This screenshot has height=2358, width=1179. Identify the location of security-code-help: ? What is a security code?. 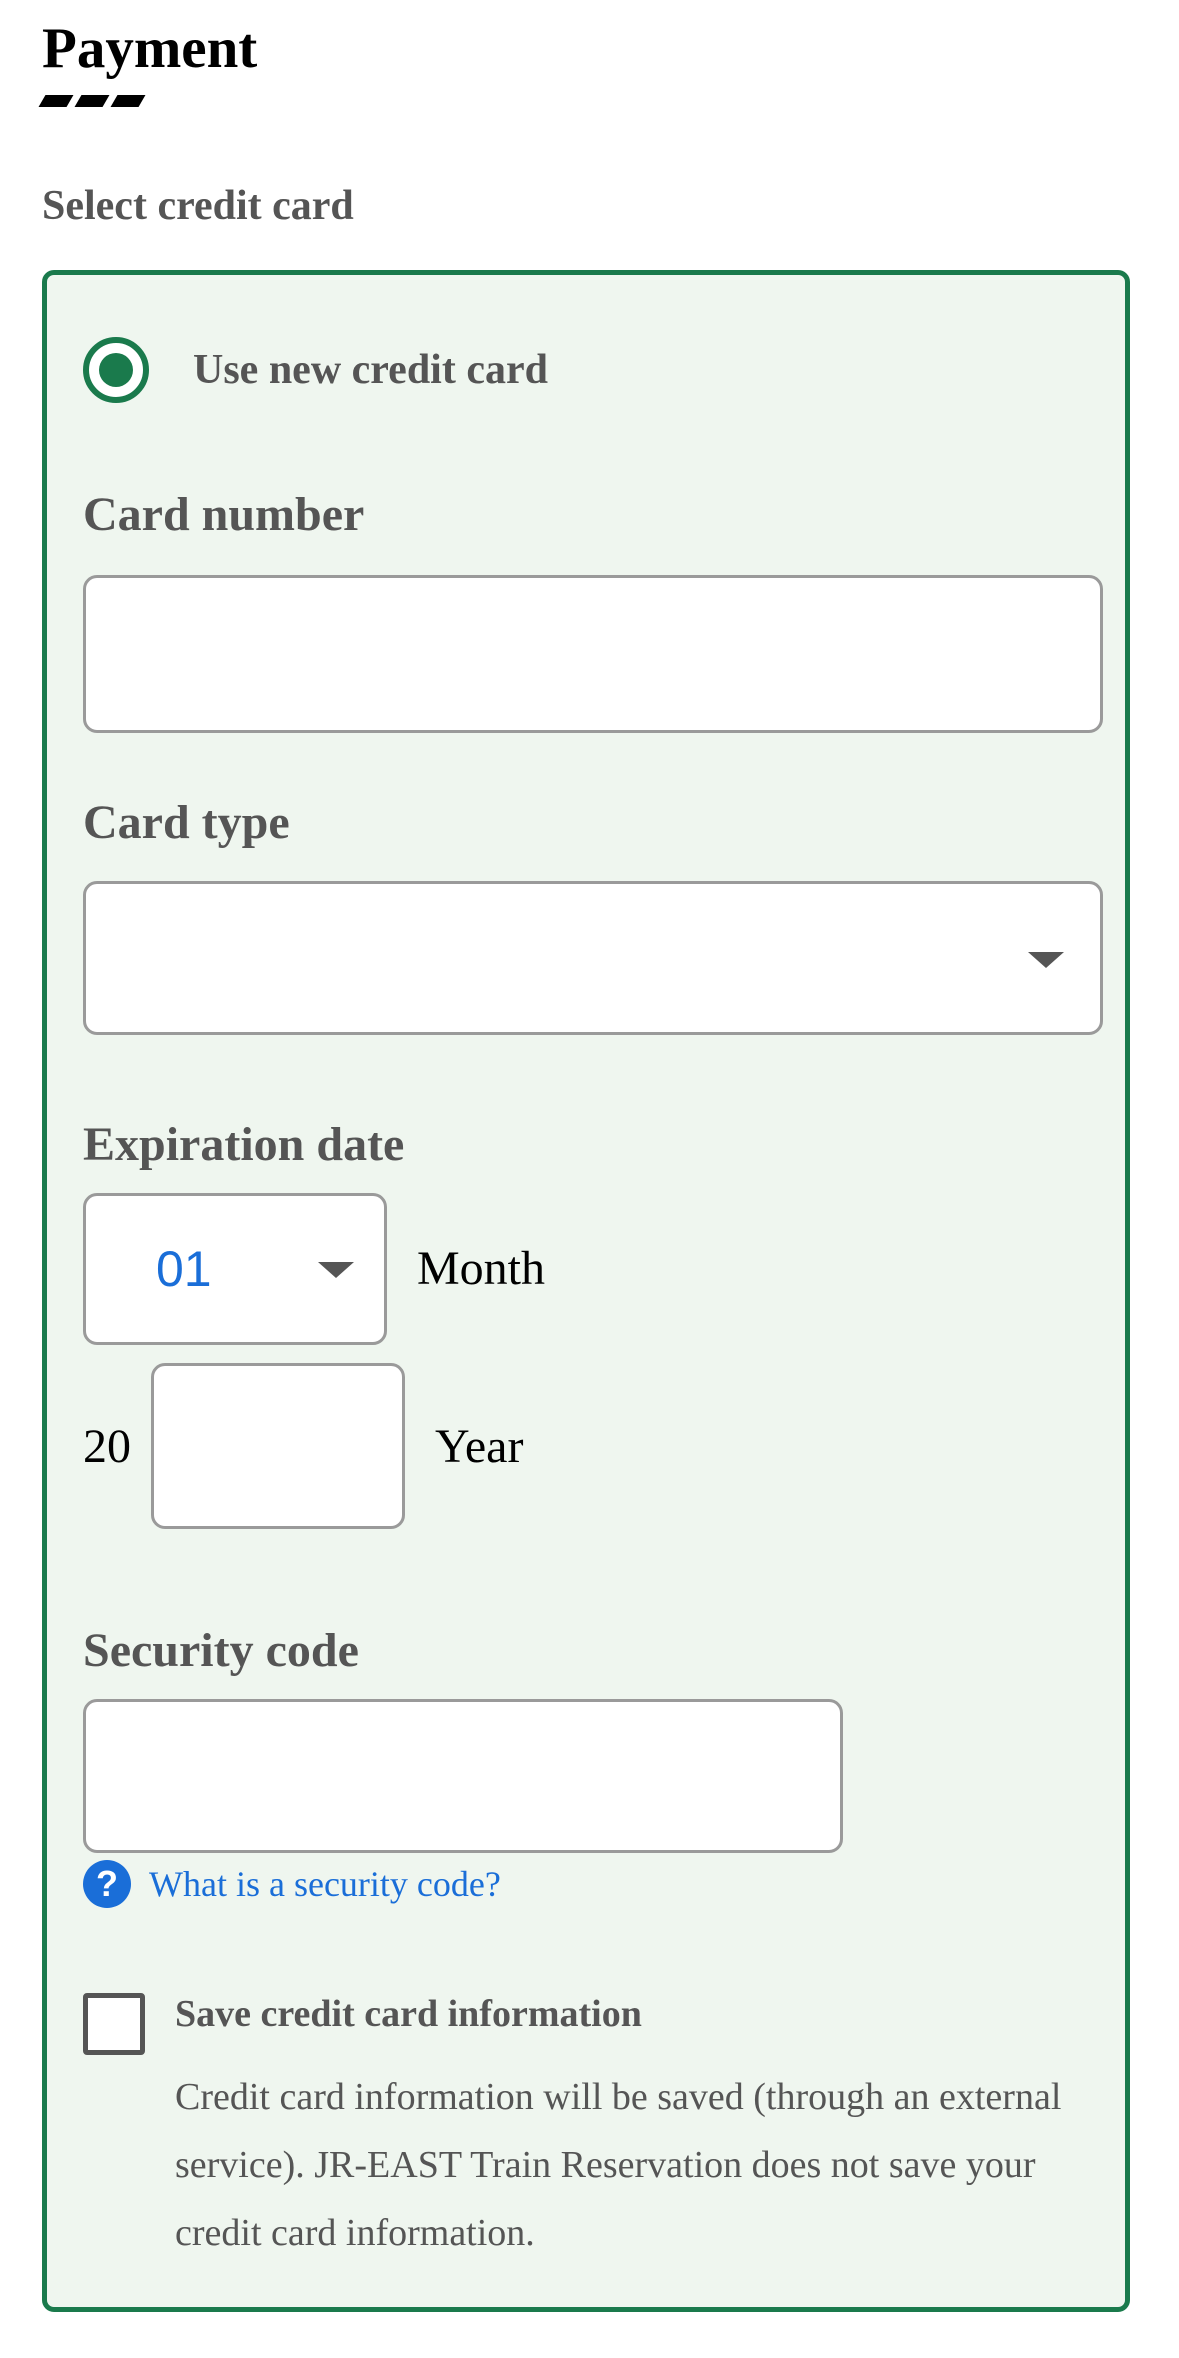
(292, 1884).